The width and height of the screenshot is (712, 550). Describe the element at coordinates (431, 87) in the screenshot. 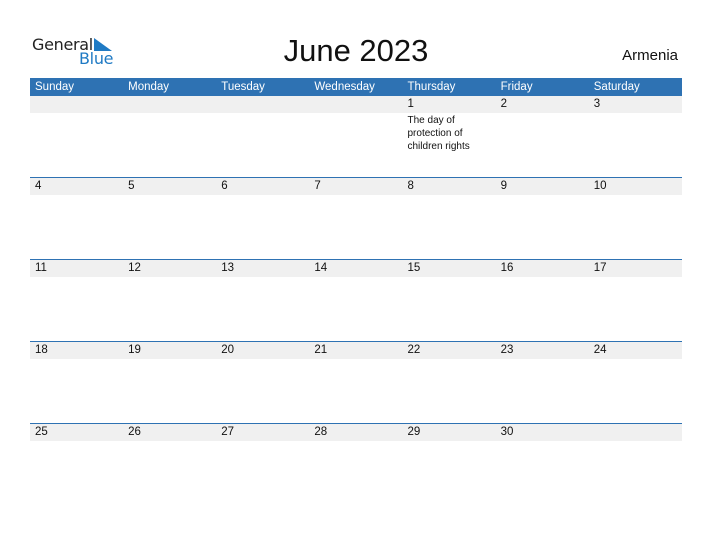

I see `weekday-thursday: Thursday` at that location.